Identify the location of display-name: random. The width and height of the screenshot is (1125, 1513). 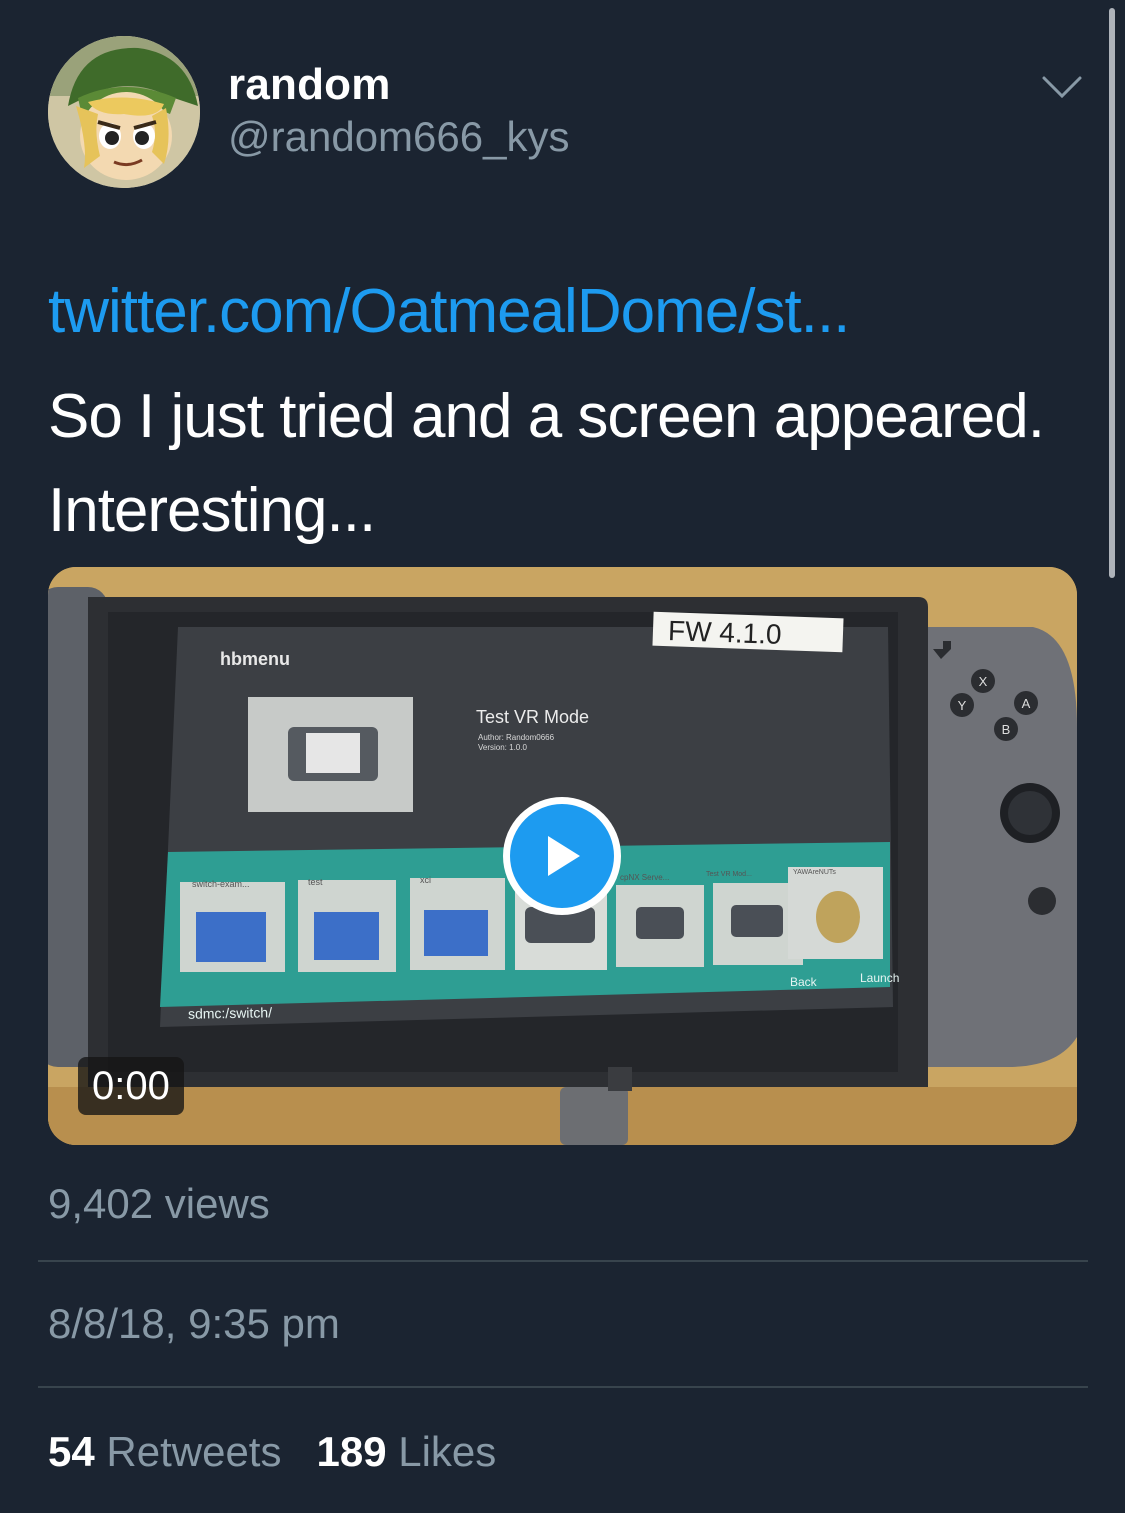
(309, 85).